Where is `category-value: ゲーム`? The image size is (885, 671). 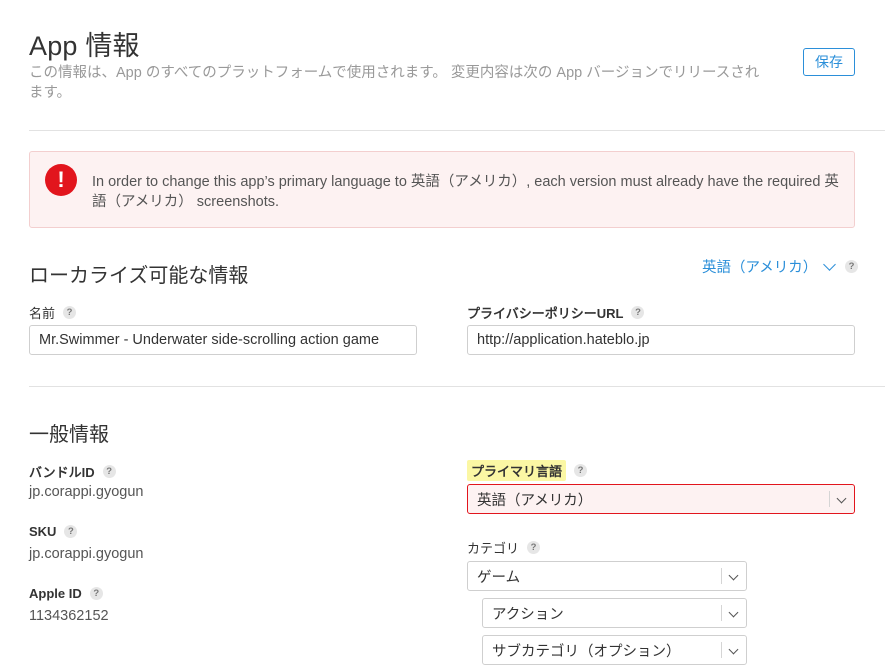 category-value: ゲーム is located at coordinates (499, 577).